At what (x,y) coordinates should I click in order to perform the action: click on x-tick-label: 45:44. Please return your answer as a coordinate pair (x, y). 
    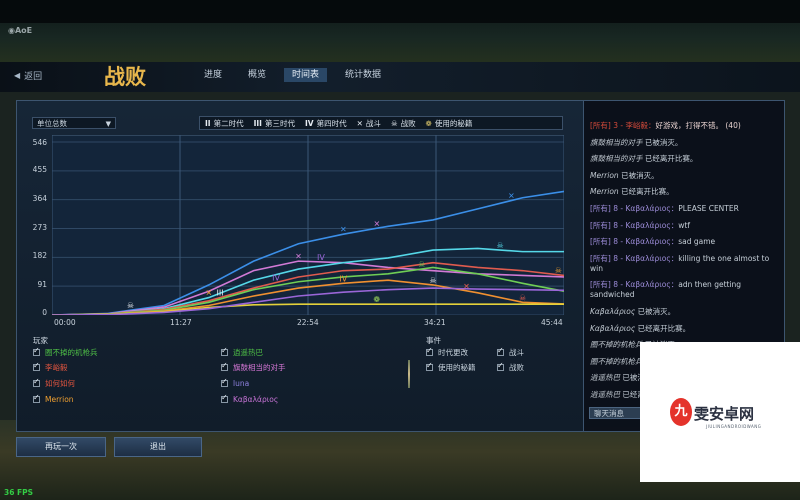
    Looking at the image, I should click on (552, 322).